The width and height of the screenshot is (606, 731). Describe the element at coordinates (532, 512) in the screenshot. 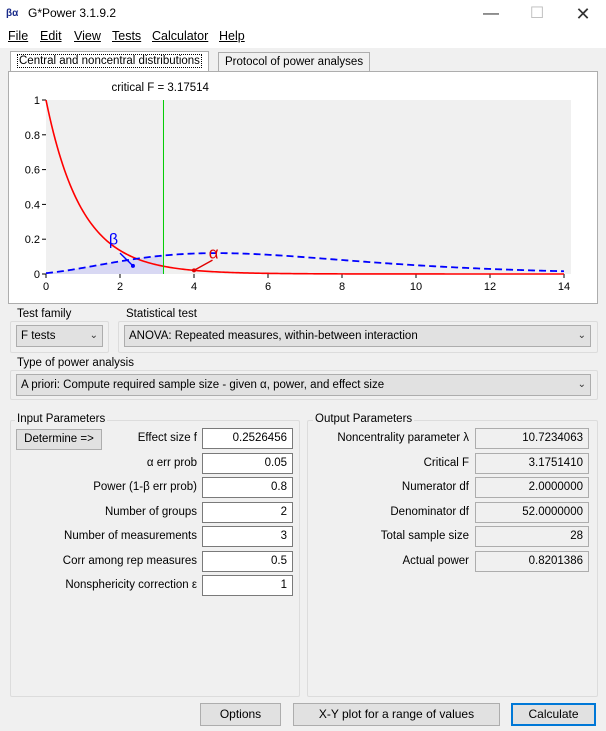

I see `output-param-field: 52.0000000` at that location.